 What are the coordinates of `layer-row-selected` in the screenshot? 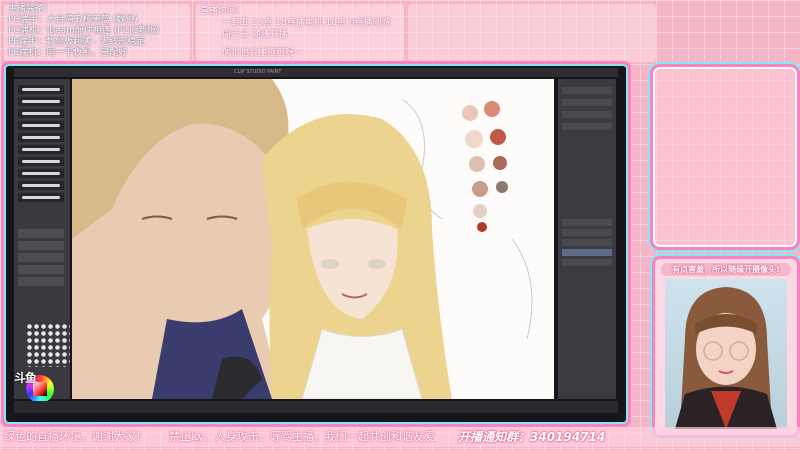 It's located at (587, 252).